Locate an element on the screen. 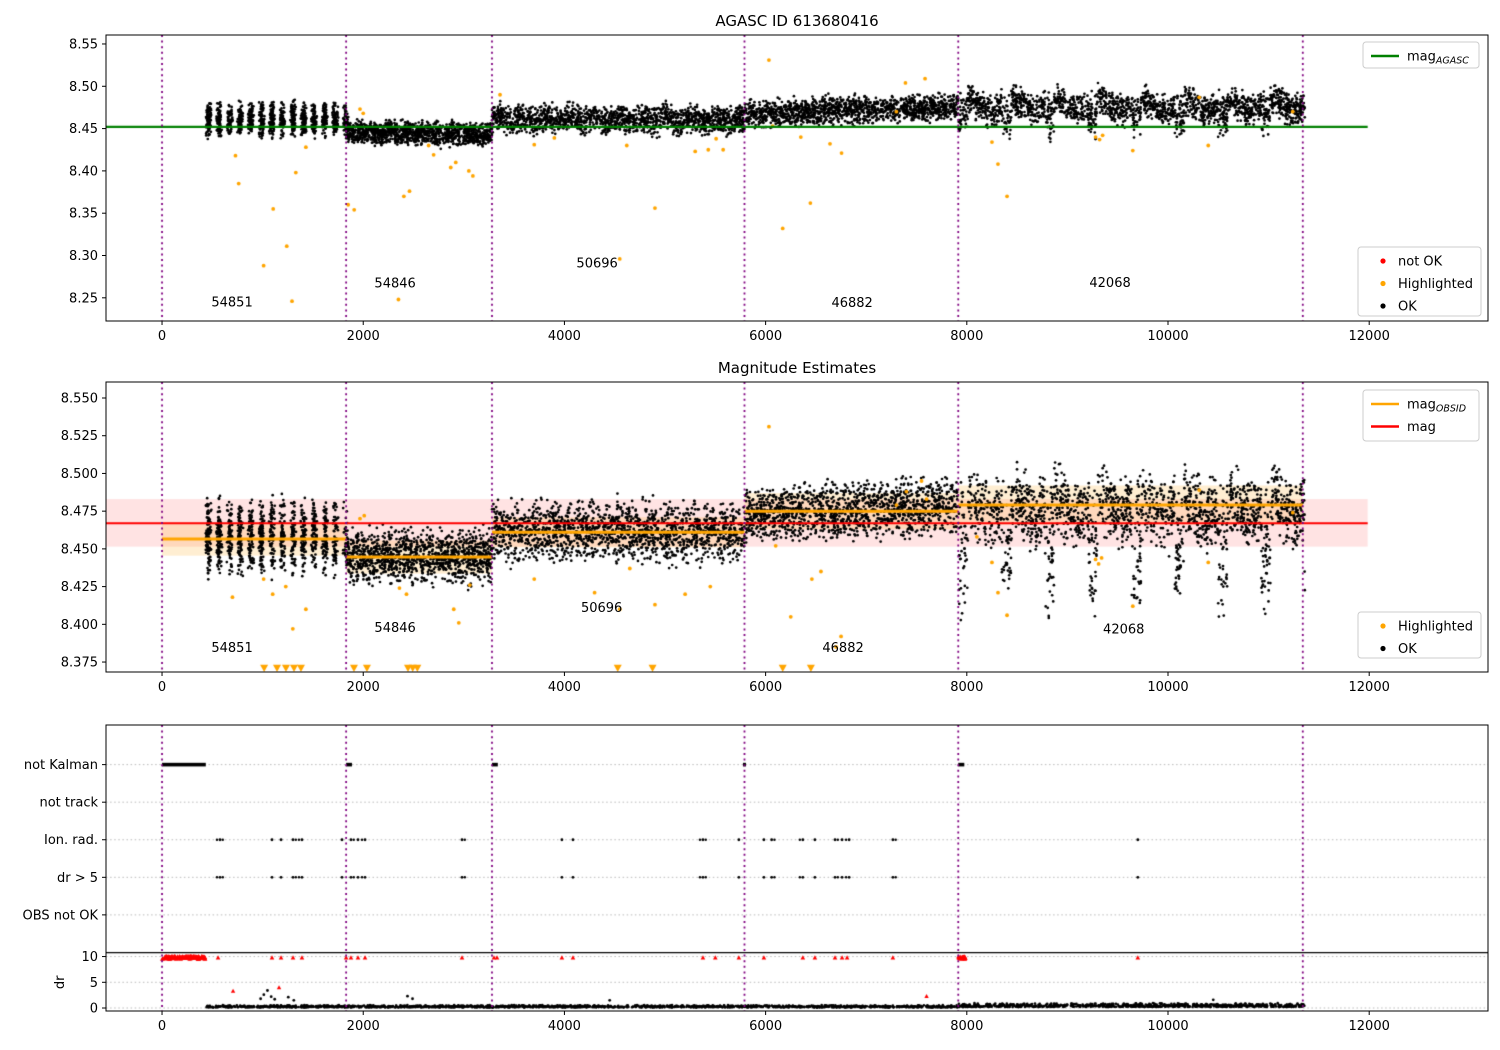 The image size is (1500, 1050). dr-tick-label: 10 is located at coordinates (89, 957).